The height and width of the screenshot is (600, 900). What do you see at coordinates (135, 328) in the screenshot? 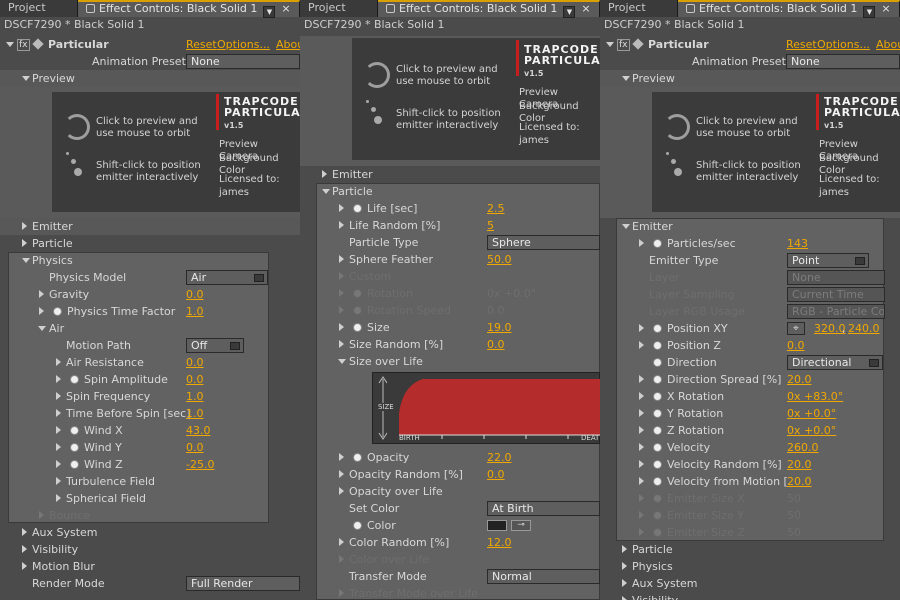
I see `air-section: Air` at bounding box center [135, 328].